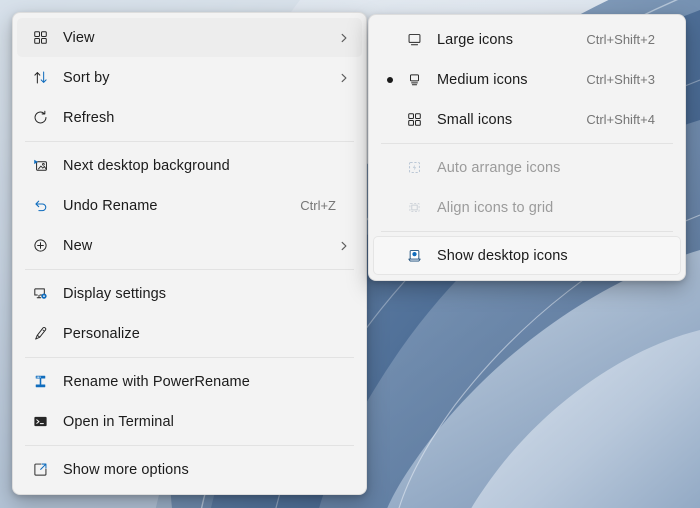 This screenshot has height=508, width=700. Describe the element at coordinates (118, 421) in the screenshot. I see `menu-item-label: Open in Terminal` at that location.